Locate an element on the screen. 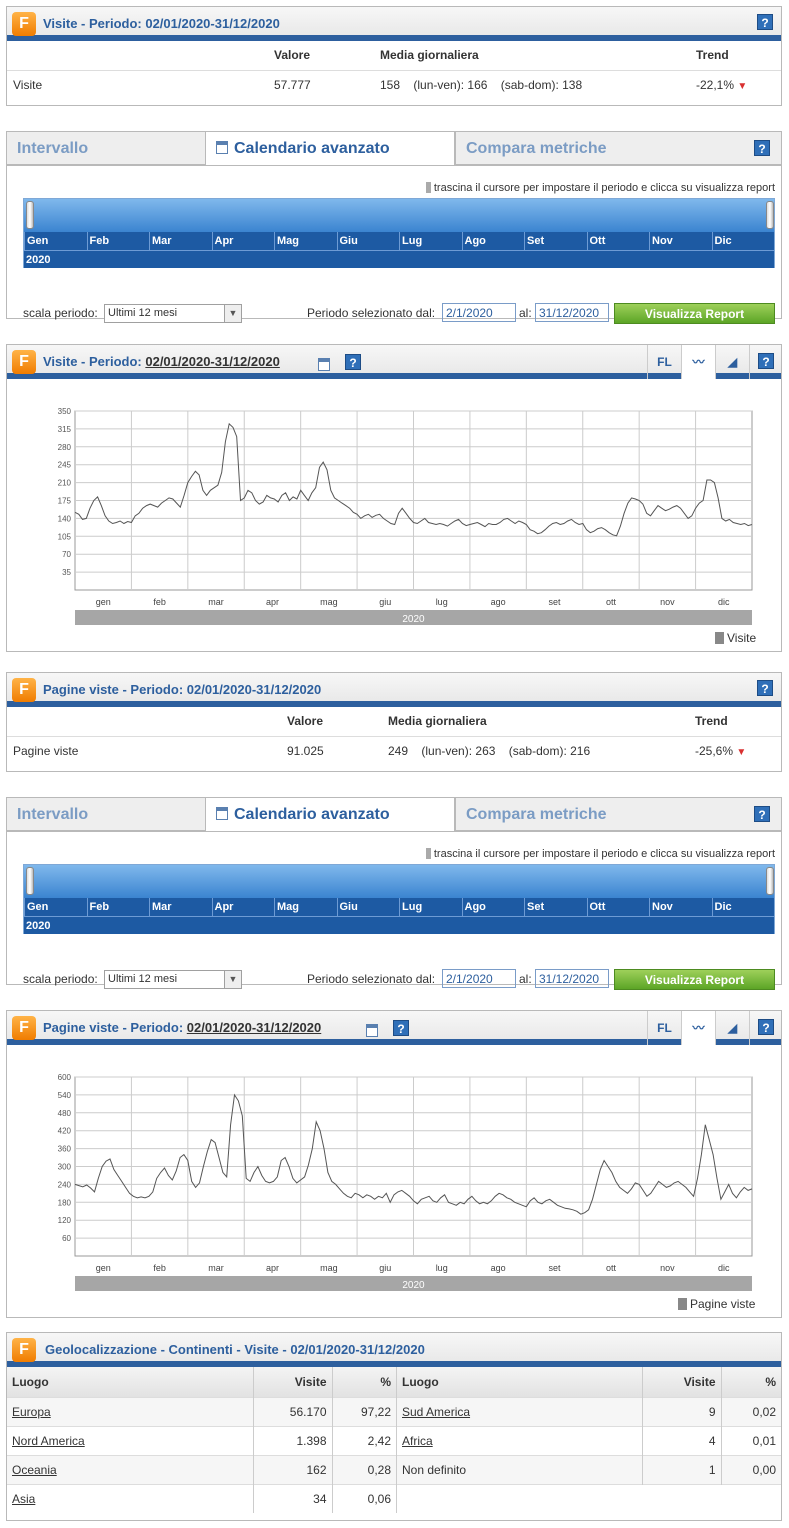  header-place: Luogo is located at coordinates (130, 1382).